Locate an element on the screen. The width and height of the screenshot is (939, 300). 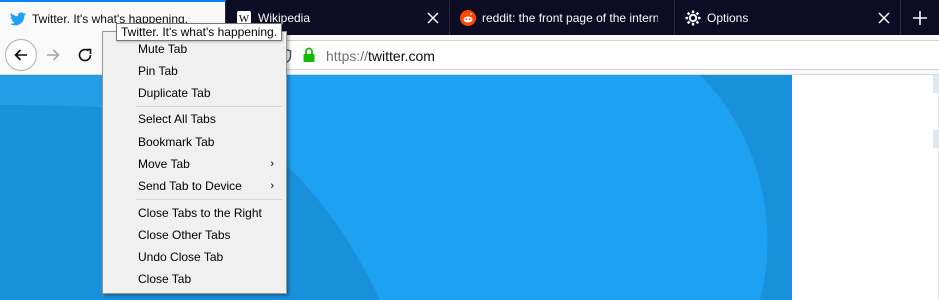
menu-item-undo-close-tab: Undo Close Tab is located at coordinates (194, 257).